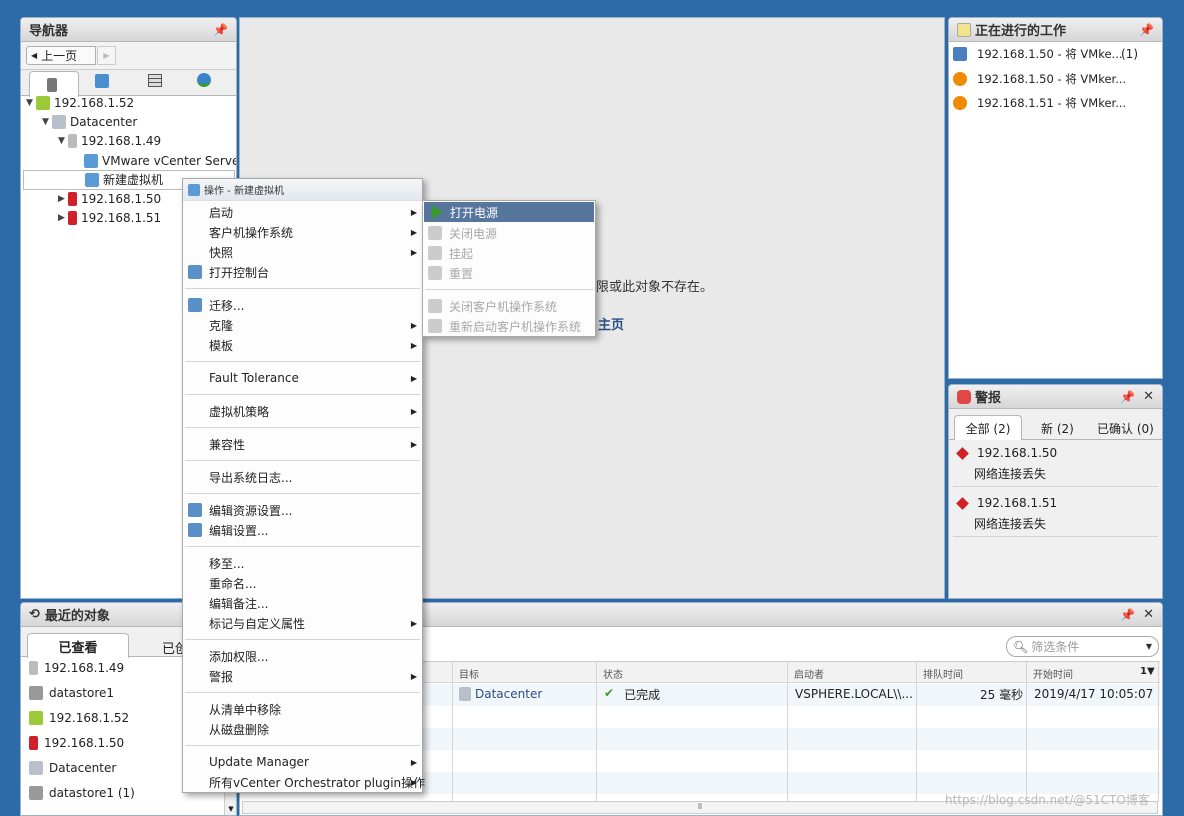  What do you see at coordinates (302, 212) in the screenshot?
I see `menu-item-entry: 启动 ▶` at bounding box center [302, 212].